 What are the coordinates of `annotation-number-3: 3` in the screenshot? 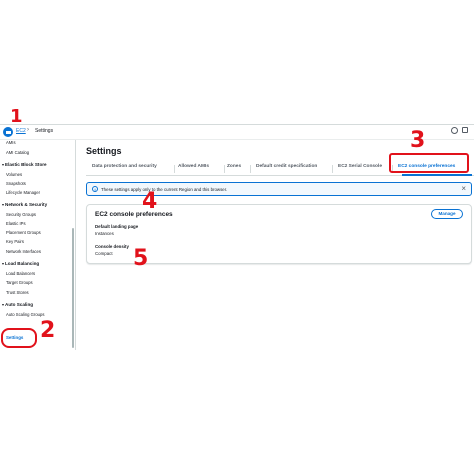 It's located at (418, 140).